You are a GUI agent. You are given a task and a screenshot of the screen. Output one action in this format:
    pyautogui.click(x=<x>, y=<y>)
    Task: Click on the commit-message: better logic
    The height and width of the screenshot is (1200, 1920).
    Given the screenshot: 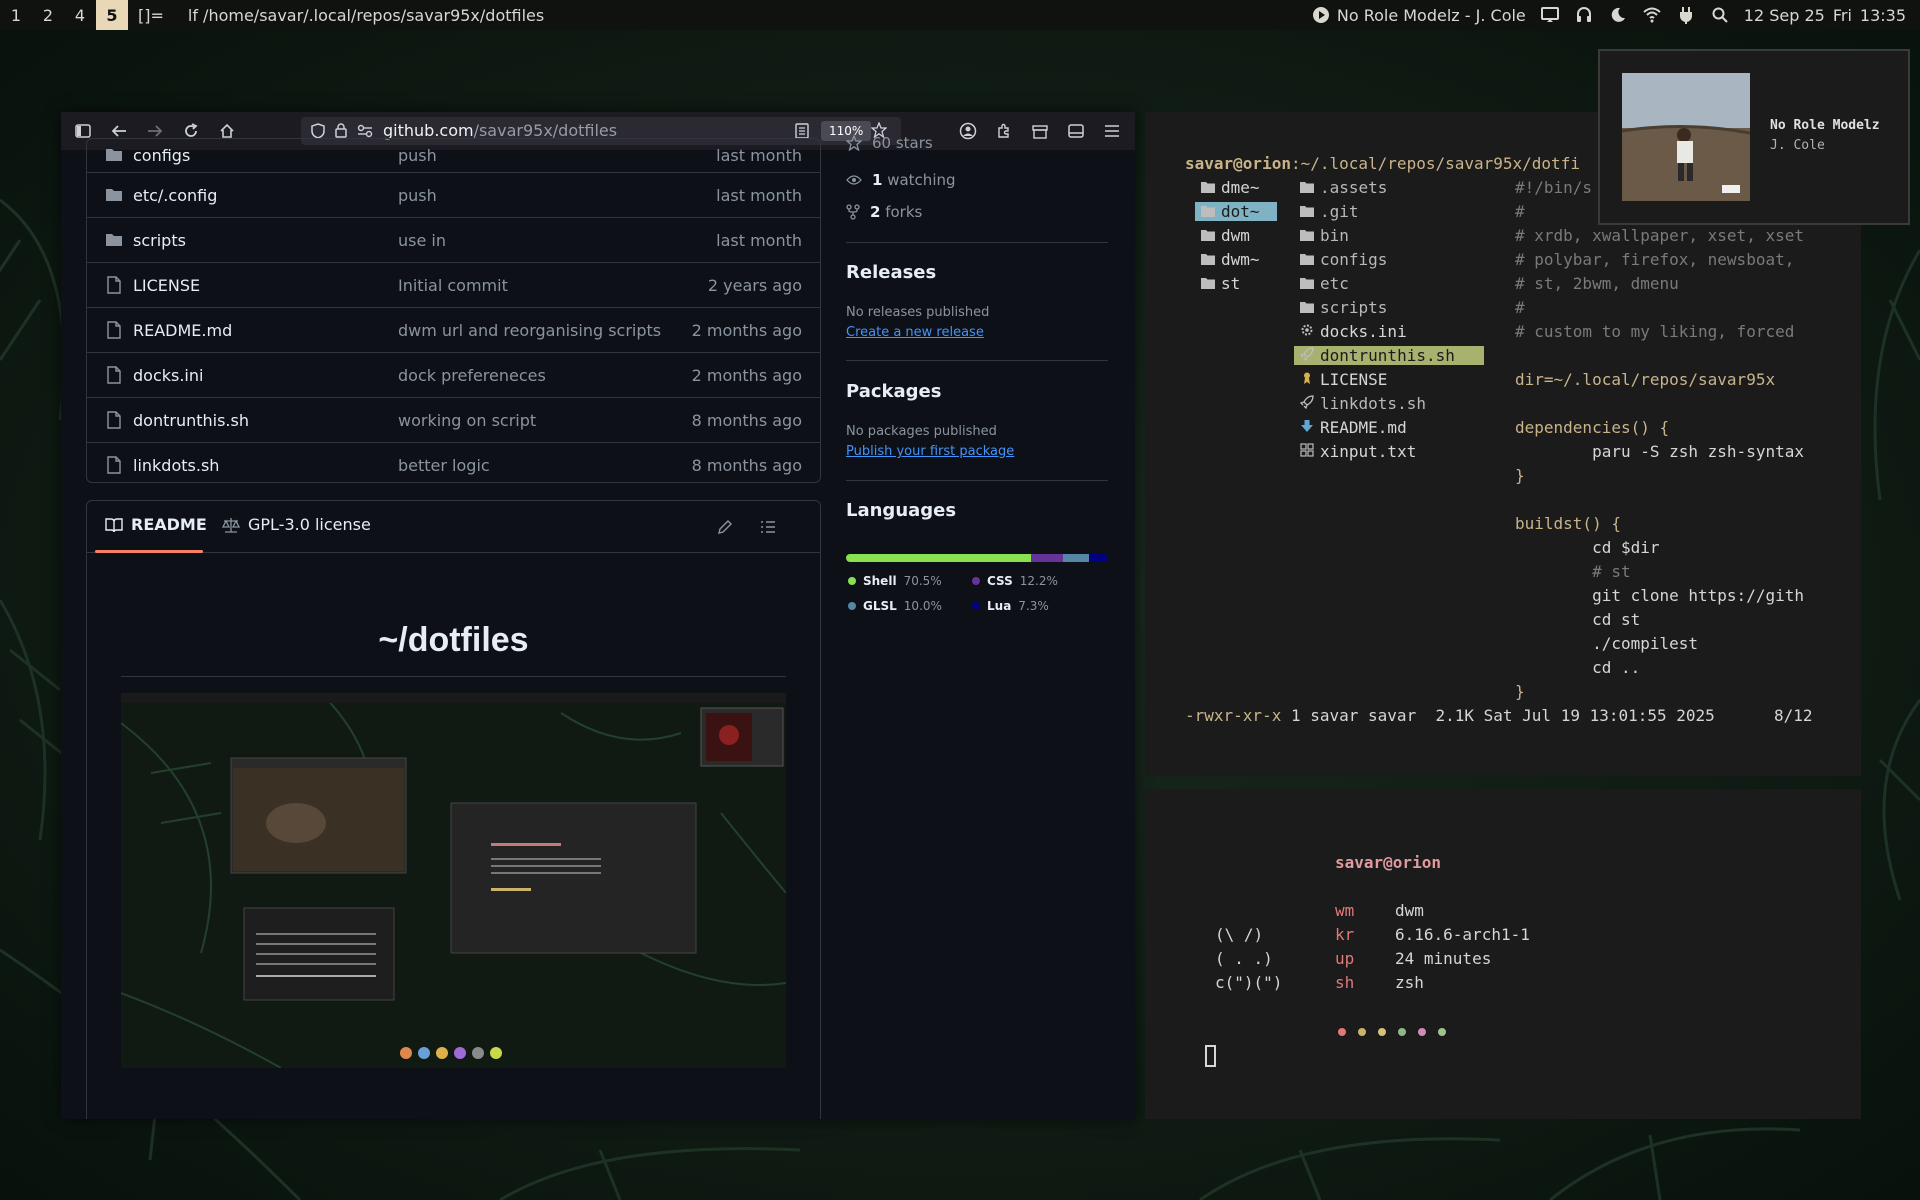 What is the action you would take?
    pyautogui.click(x=444, y=465)
    